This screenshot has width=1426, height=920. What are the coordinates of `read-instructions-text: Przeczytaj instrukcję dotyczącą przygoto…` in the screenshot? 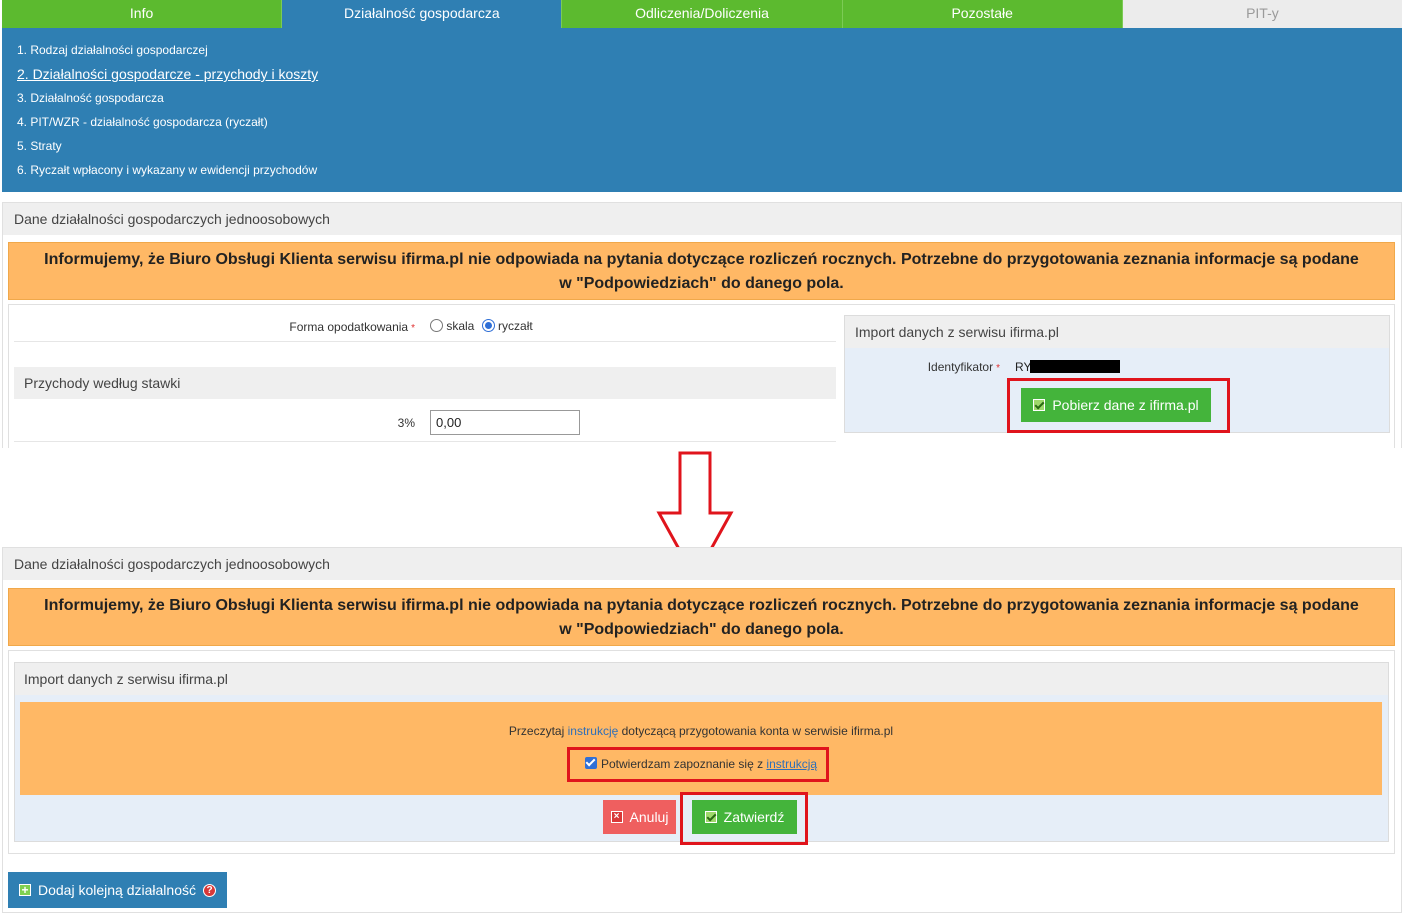 It's located at (701, 731).